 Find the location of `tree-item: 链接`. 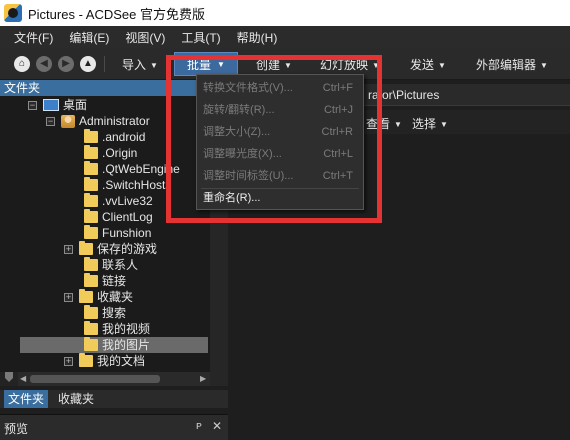

tree-item: 链接 is located at coordinates (105, 281).